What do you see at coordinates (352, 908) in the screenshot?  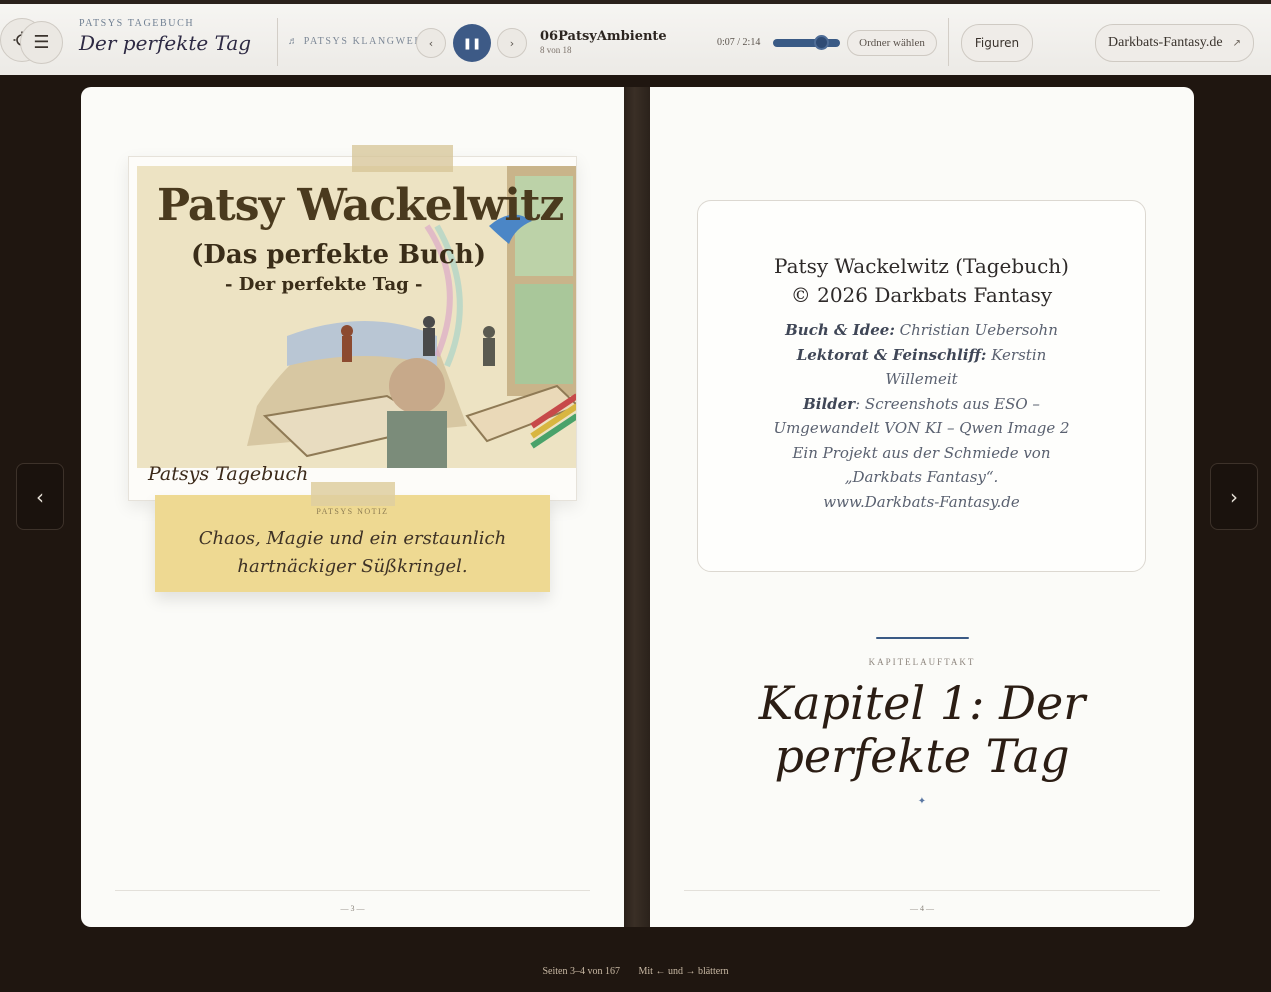 I see `page-number: — 3 —` at bounding box center [352, 908].